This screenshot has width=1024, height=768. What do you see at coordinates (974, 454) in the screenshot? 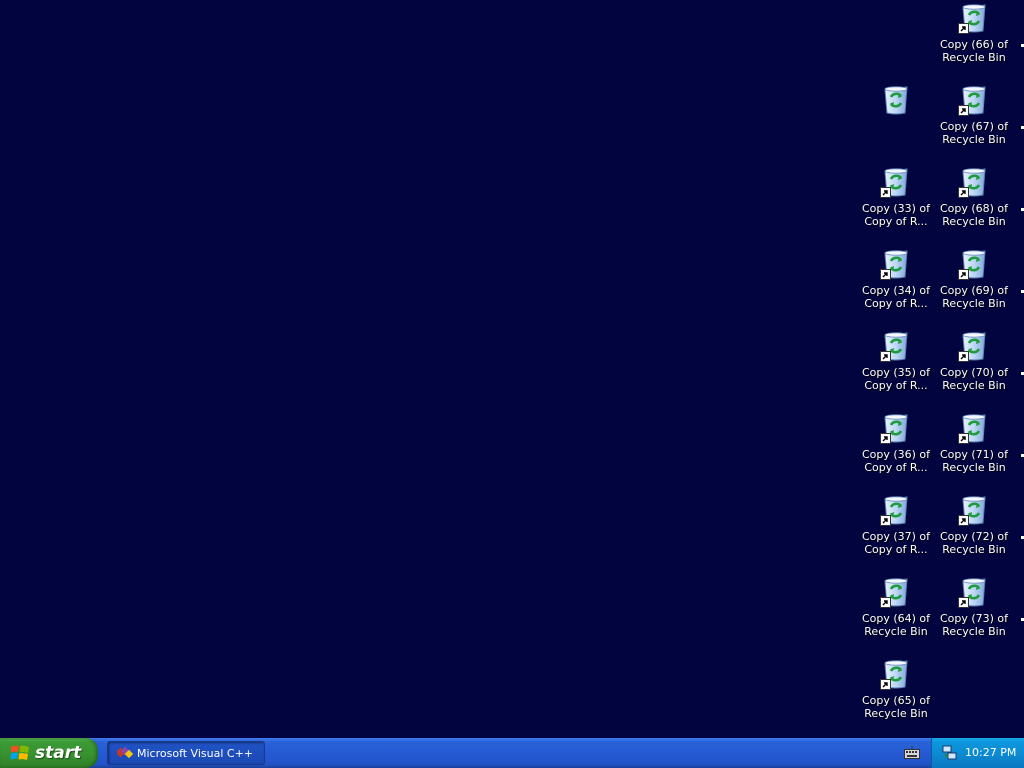
I see `icon-label-line1: Copy (71) of` at bounding box center [974, 454].